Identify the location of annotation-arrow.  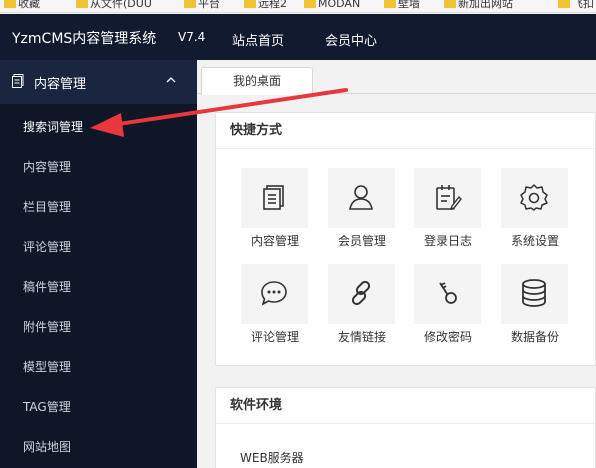
(219, 112).